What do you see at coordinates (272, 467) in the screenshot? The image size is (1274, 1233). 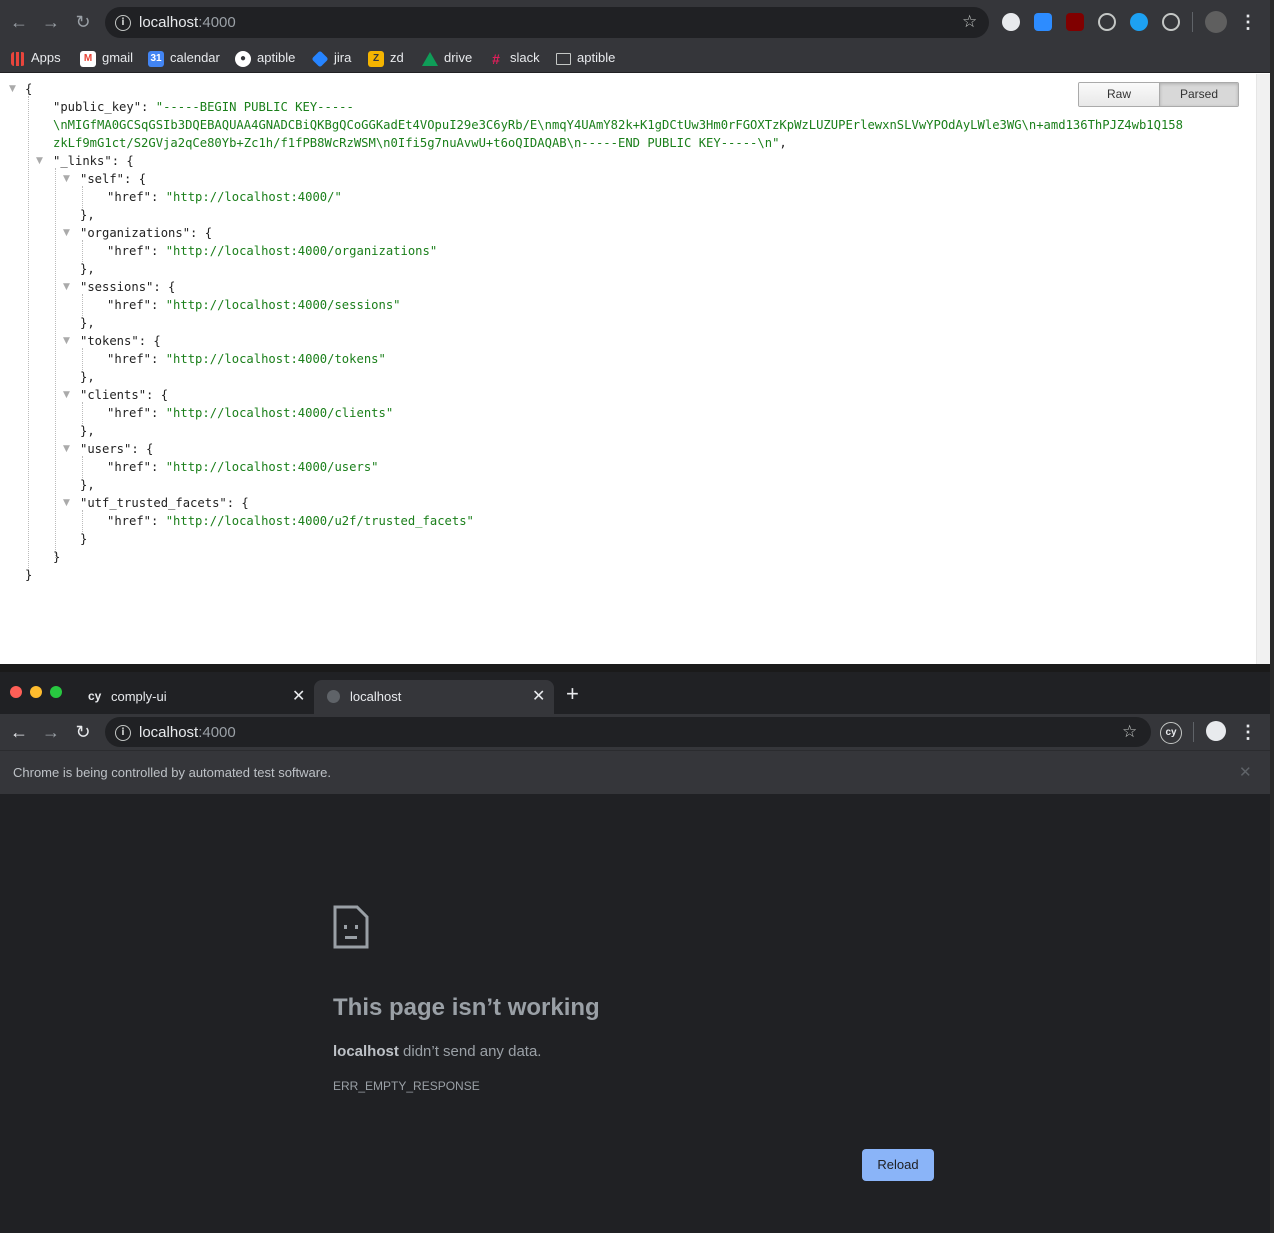 I see `json-link-href: "http://localhost:4000/users"` at bounding box center [272, 467].